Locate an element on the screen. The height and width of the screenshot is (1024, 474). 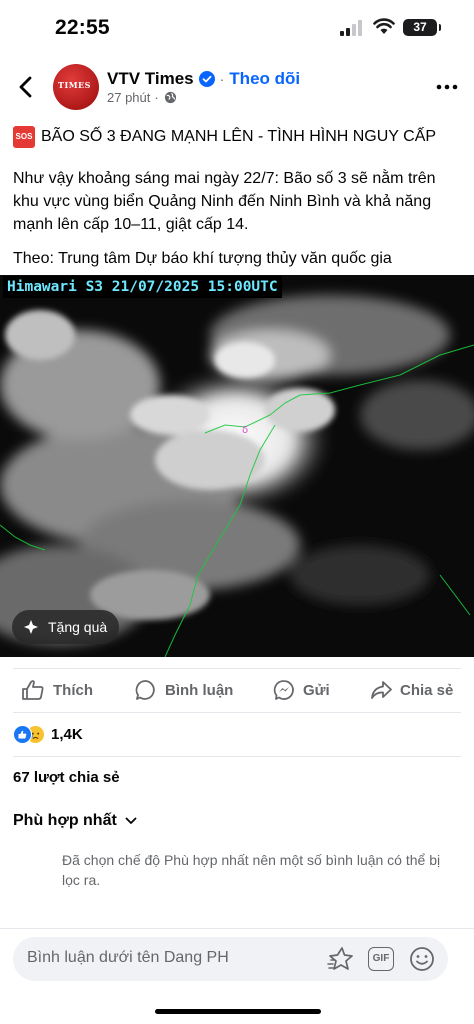
author-name: VTV Times is located at coordinates (150, 79).